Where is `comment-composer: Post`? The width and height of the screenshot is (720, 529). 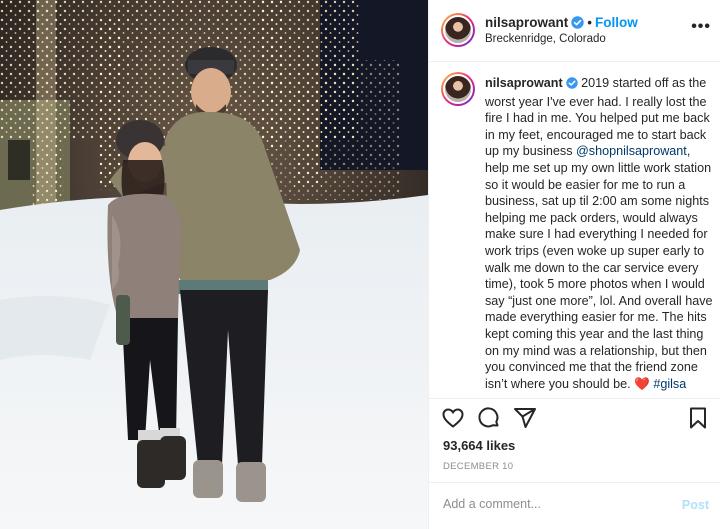 comment-composer: Post is located at coordinates (574, 505).